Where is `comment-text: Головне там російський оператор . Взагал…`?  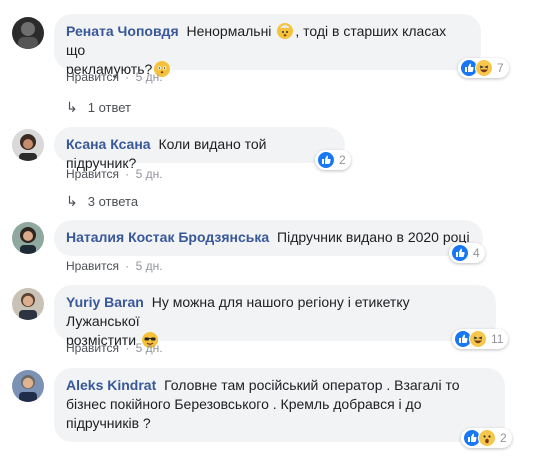
comment-text: Головне там російський оператор . Взагал… is located at coordinates (312, 385).